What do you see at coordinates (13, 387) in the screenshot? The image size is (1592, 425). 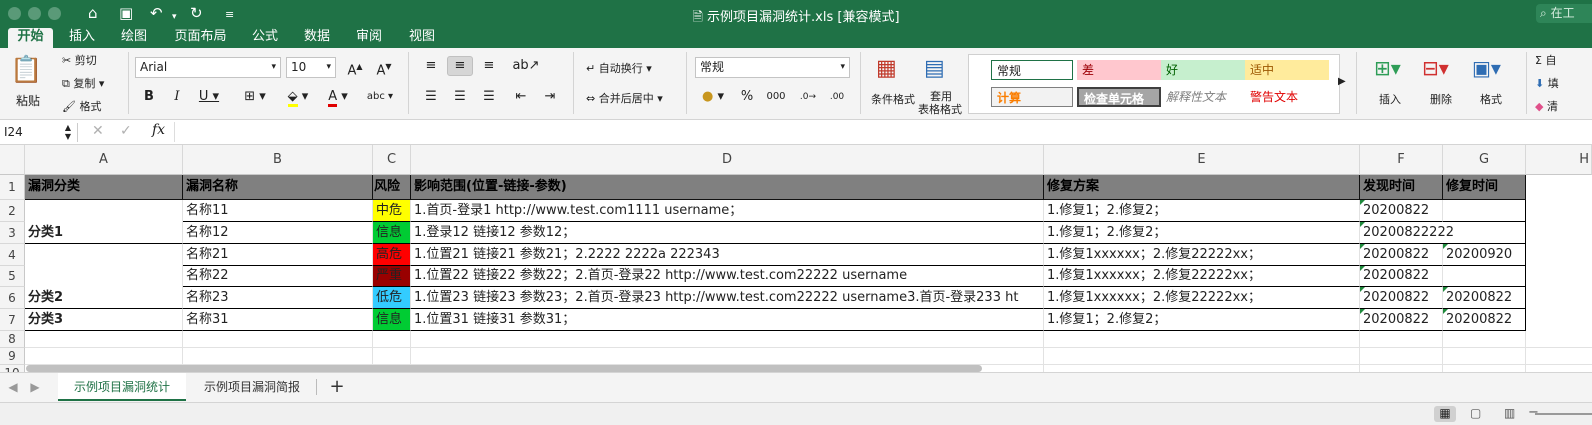 I see `prev-sheet-icon: ◀` at bounding box center [13, 387].